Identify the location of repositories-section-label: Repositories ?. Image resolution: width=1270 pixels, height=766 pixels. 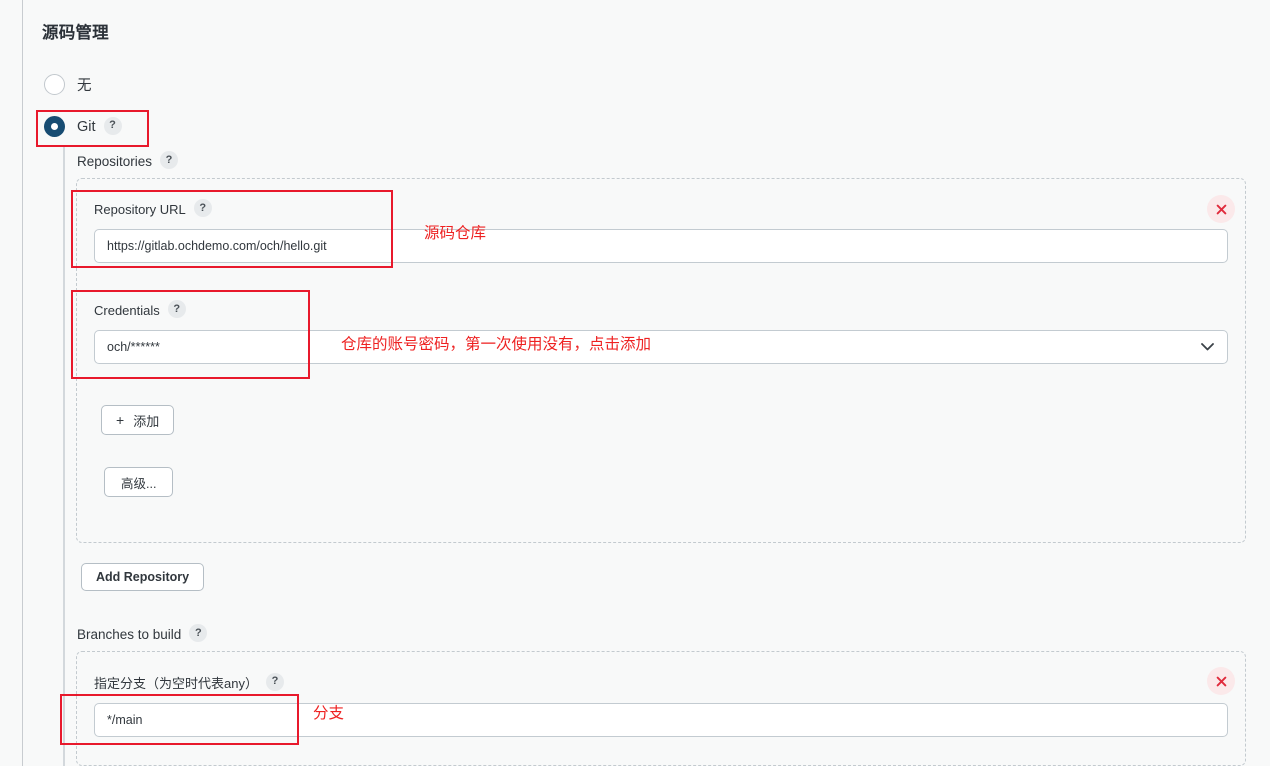
(128, 160).